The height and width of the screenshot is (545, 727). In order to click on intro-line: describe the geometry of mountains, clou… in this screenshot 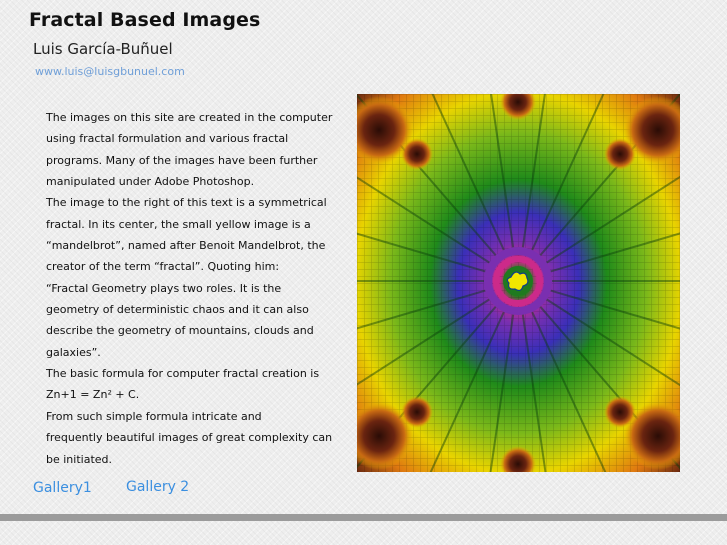, I will do `click(180, 331)`.